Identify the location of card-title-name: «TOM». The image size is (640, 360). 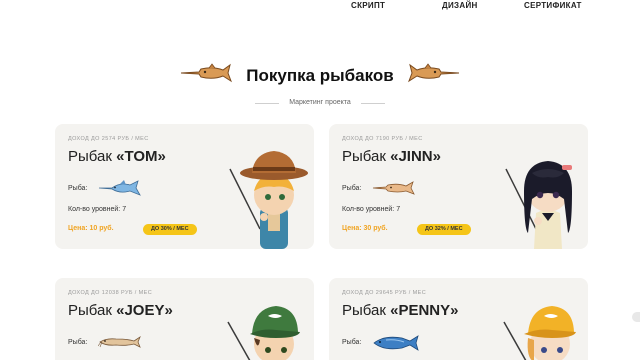
(141, 156).